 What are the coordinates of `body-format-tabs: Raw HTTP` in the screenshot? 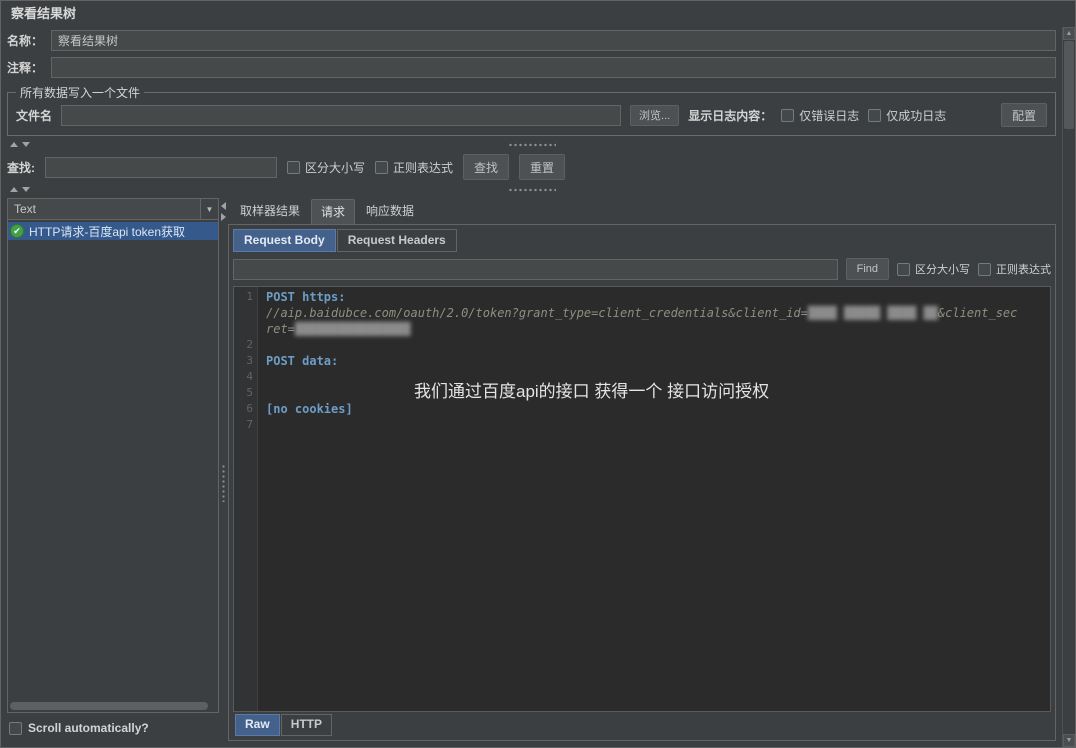 It's located at (642, 725).